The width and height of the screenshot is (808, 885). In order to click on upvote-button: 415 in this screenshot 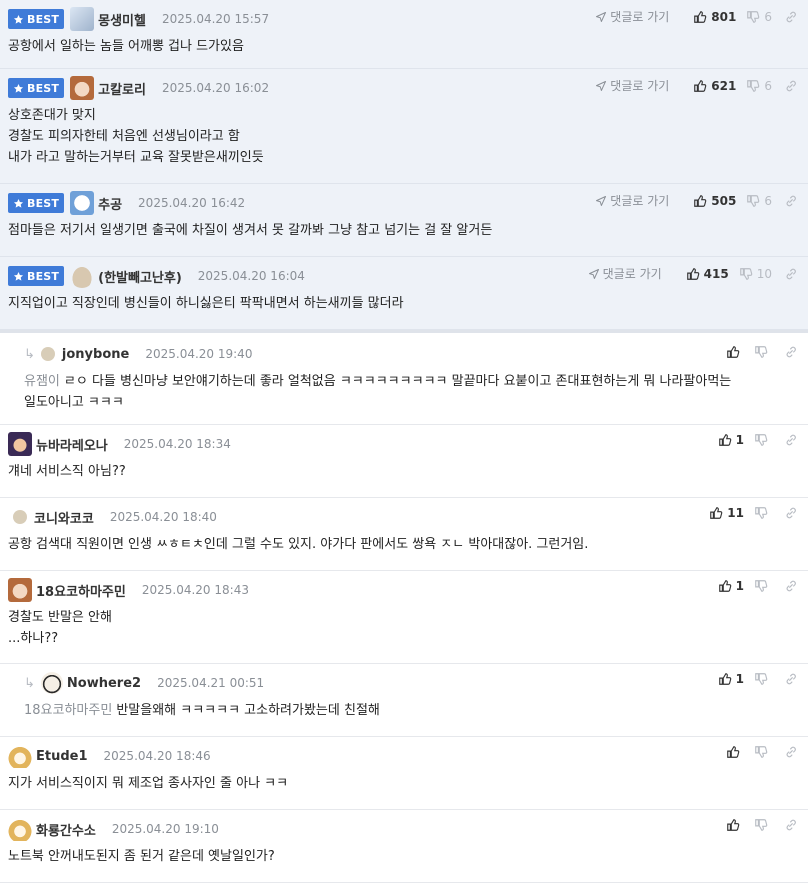, I will do `click(707, 274)`.